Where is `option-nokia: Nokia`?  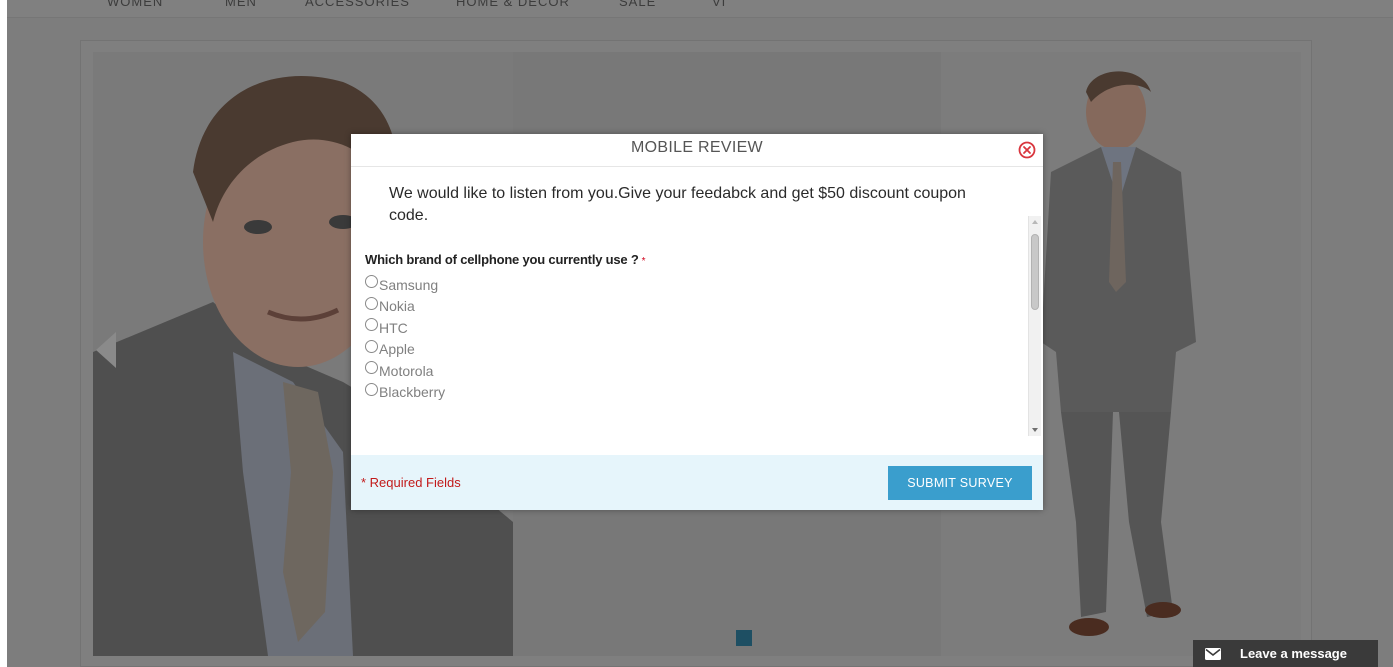
option-nokia: Nokia is located at coordinates (405, 307).